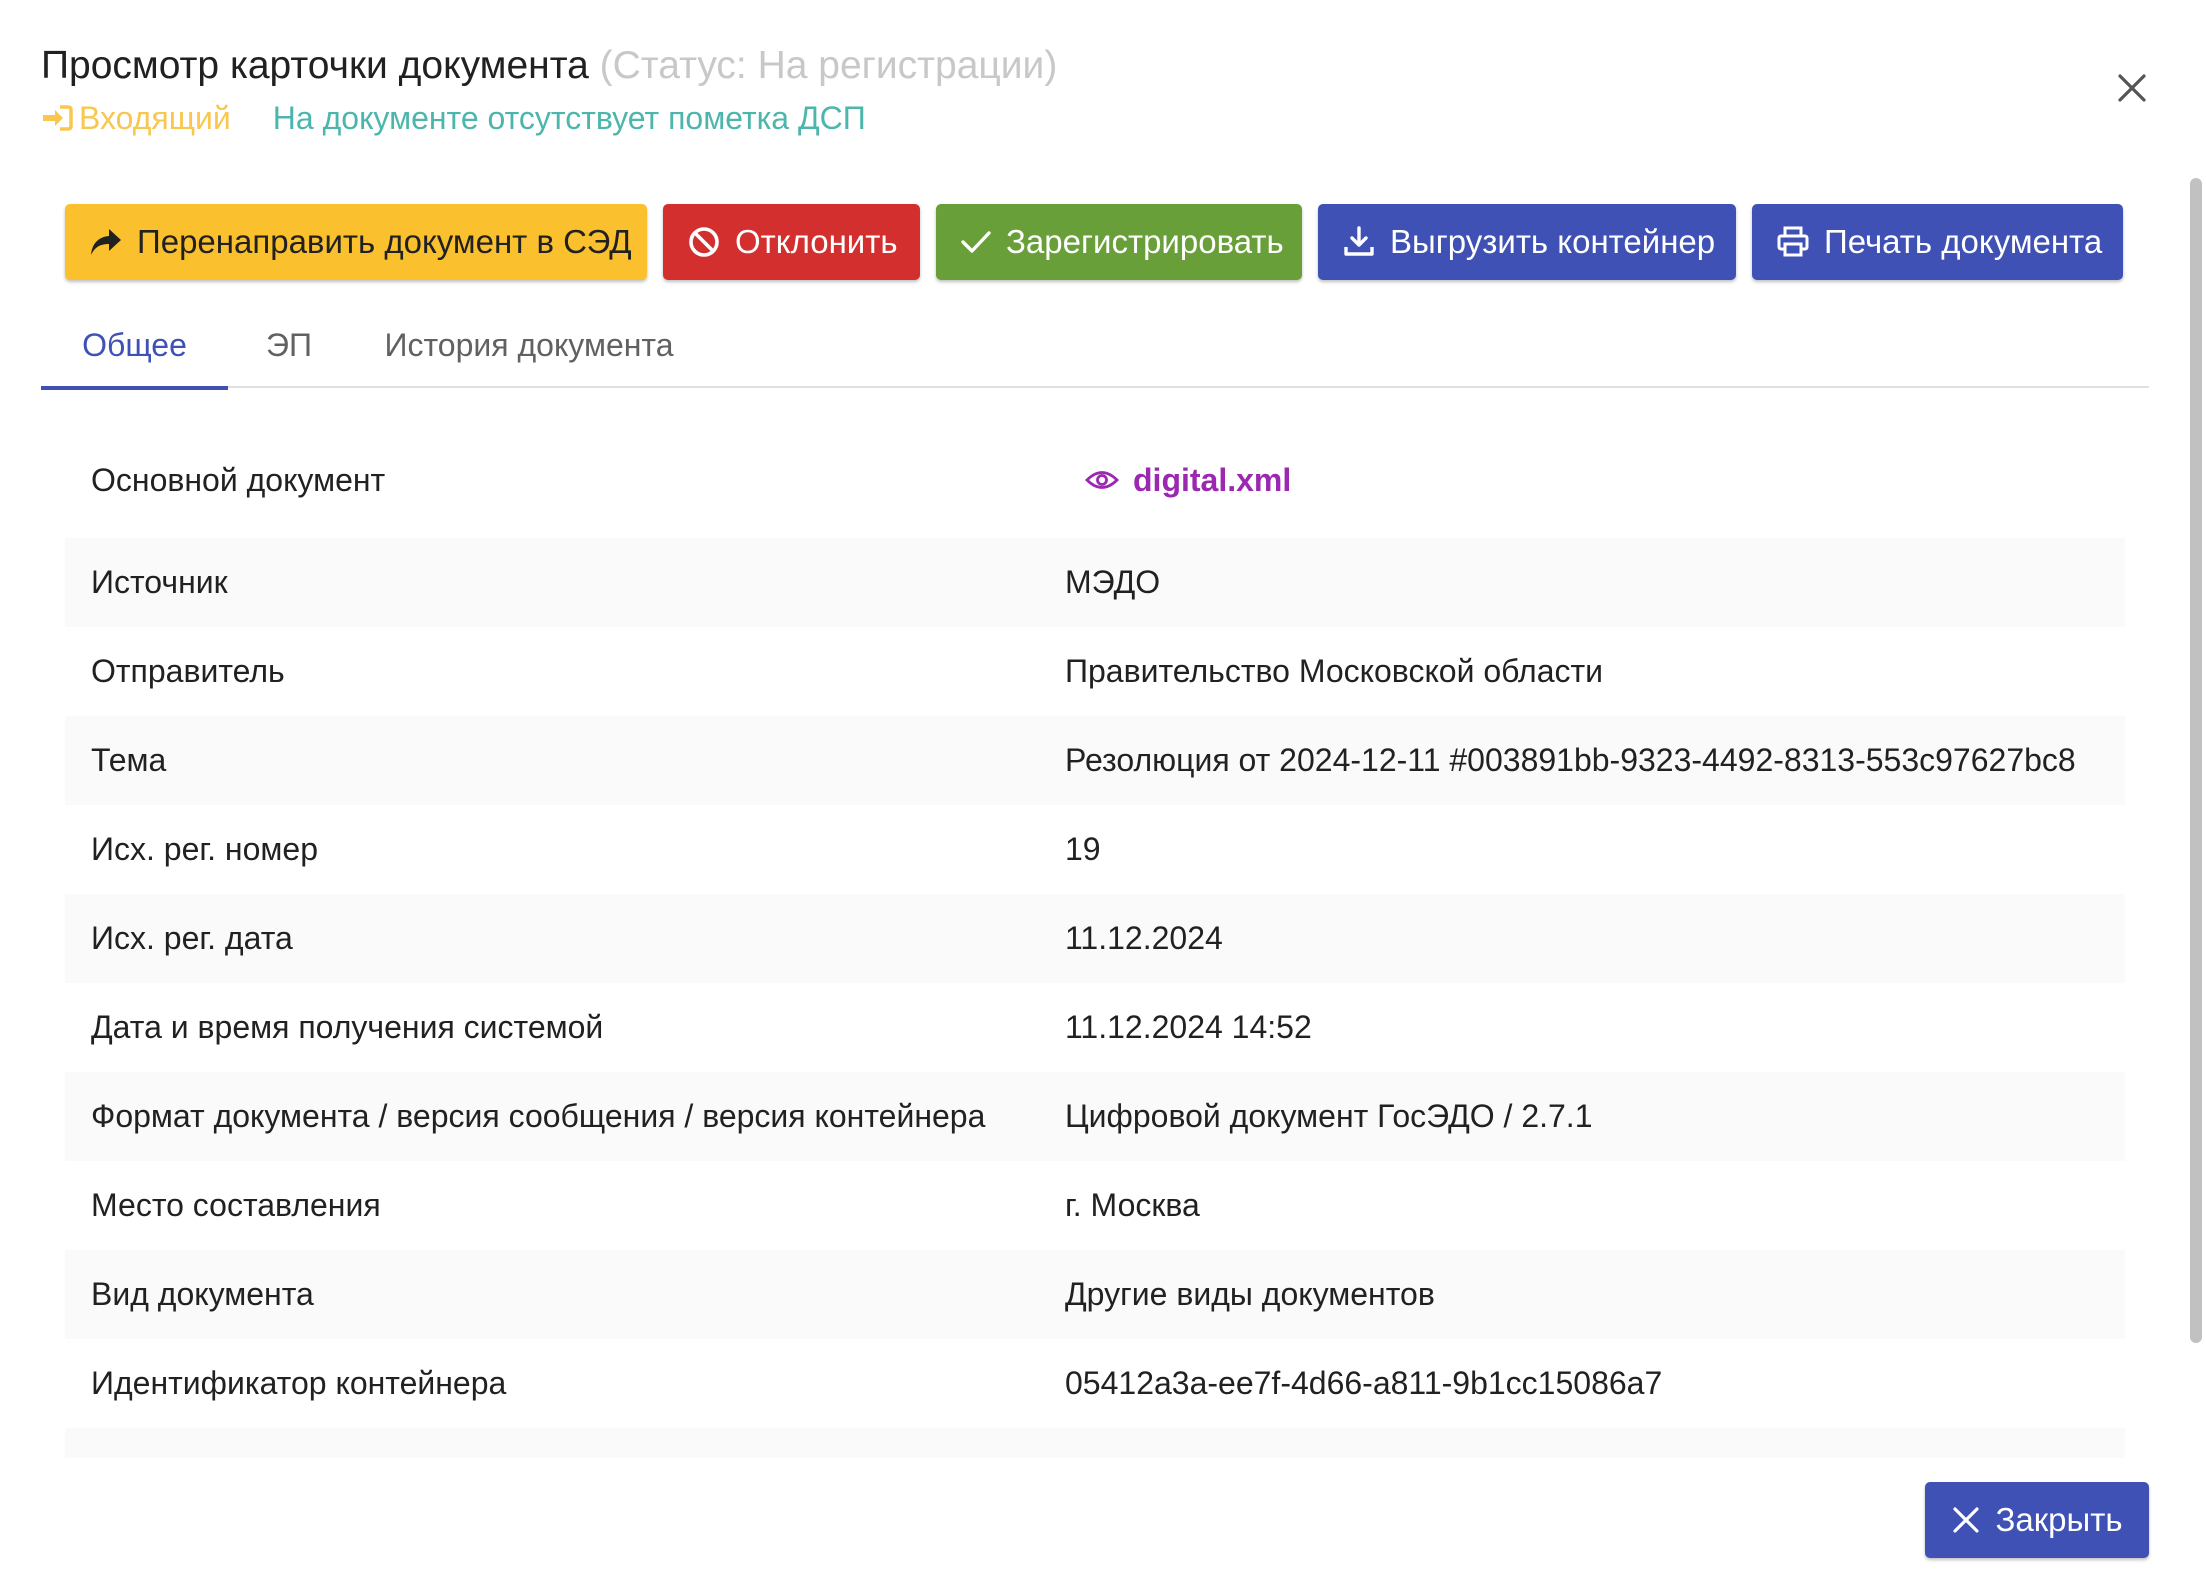 The height and width of the screenshot is (1582, 2206). Describe the element at coordinates (238, 480) in the screenshot. I see `row-label: Основной документ` at that location.